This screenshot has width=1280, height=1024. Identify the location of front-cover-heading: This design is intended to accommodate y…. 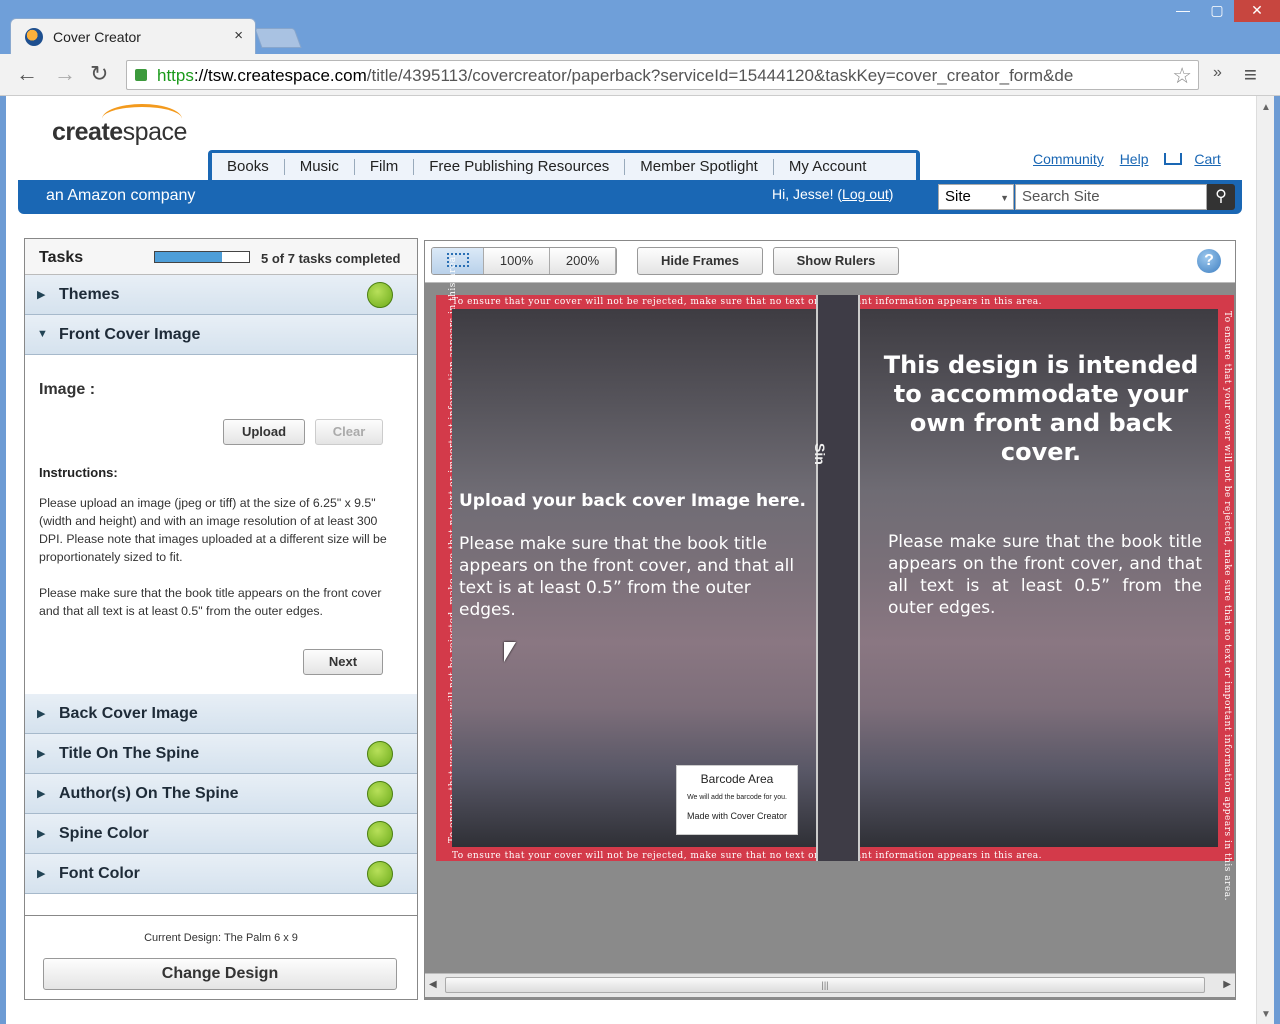
(1041, 408).